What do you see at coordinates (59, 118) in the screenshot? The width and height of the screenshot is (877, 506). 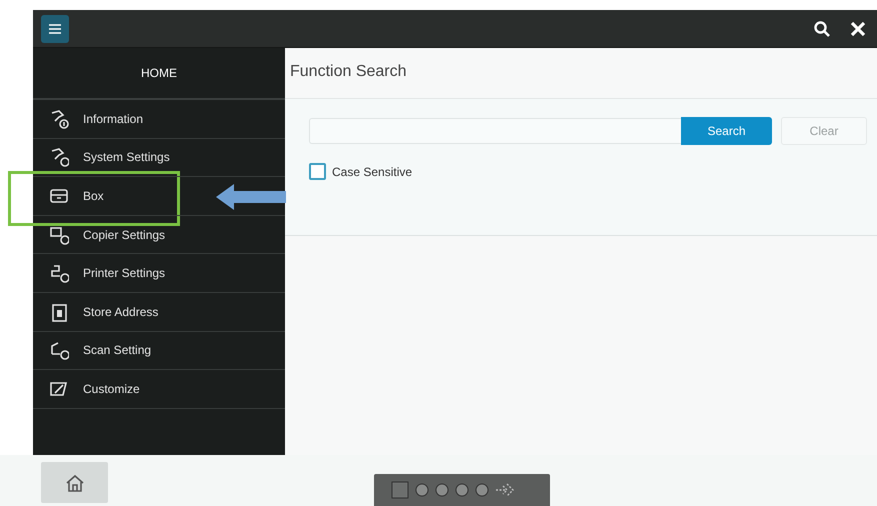 I see `device-info-icon` at bounding box center [59, 118].